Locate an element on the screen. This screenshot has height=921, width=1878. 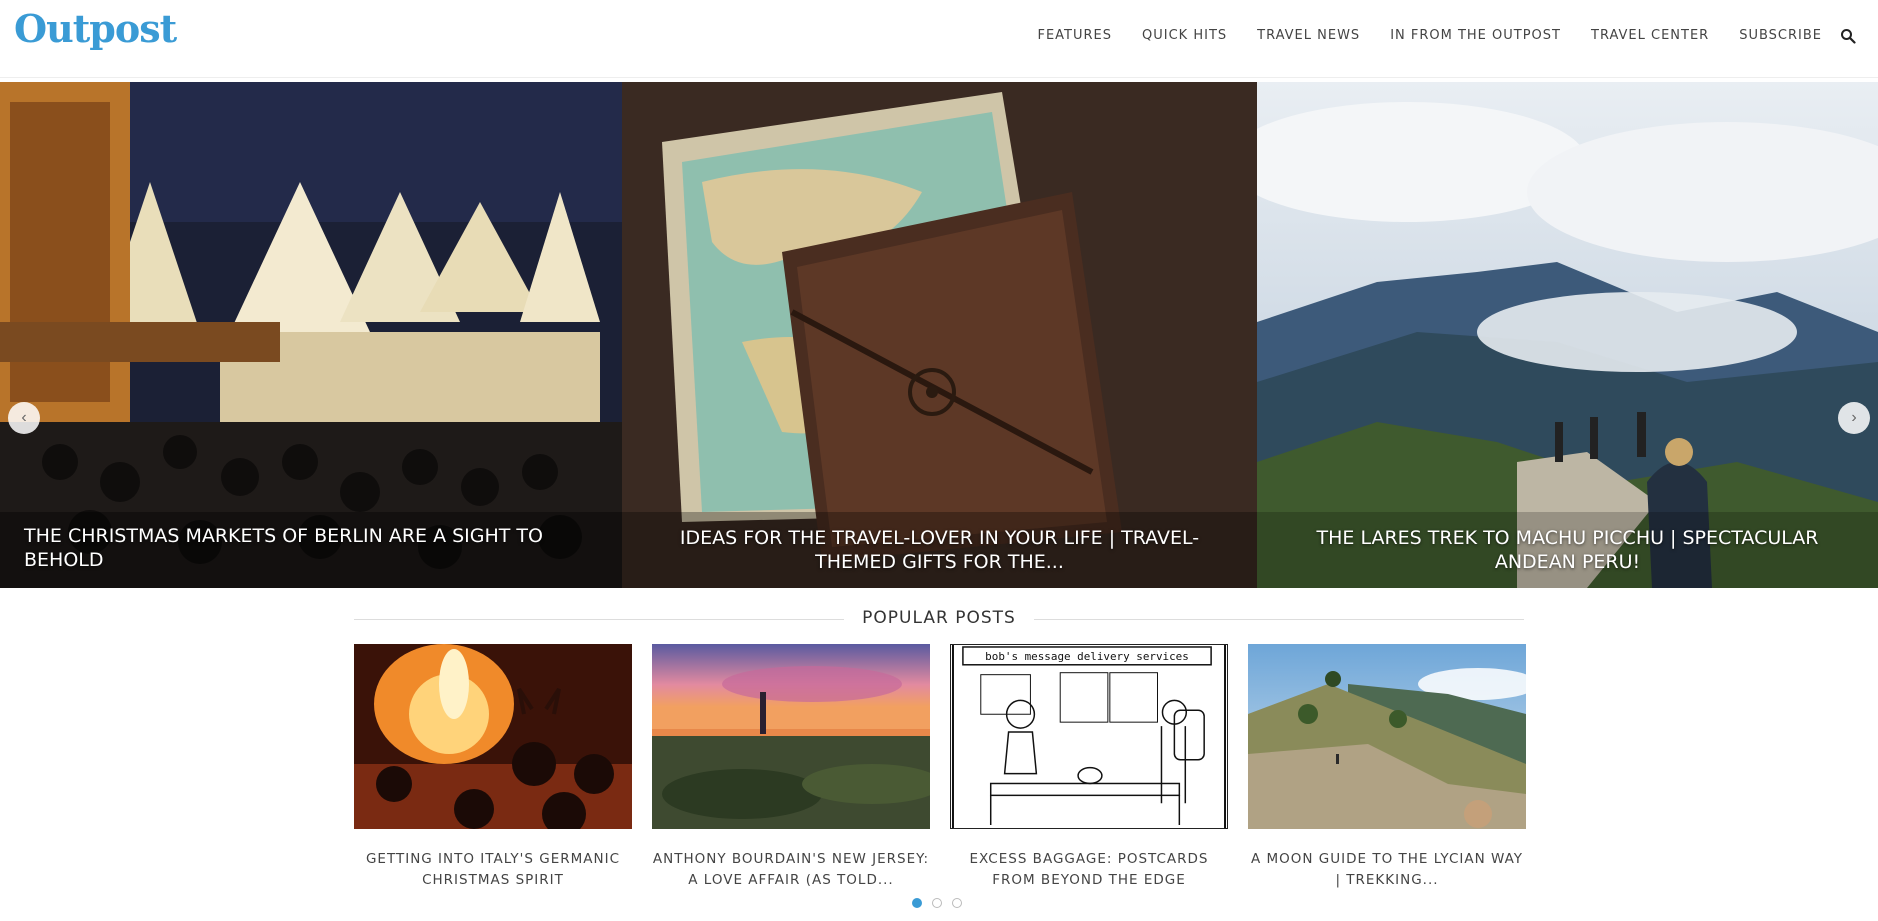
popular-posts-header: POPULAR POSTS is located at coordinates (939, 619).